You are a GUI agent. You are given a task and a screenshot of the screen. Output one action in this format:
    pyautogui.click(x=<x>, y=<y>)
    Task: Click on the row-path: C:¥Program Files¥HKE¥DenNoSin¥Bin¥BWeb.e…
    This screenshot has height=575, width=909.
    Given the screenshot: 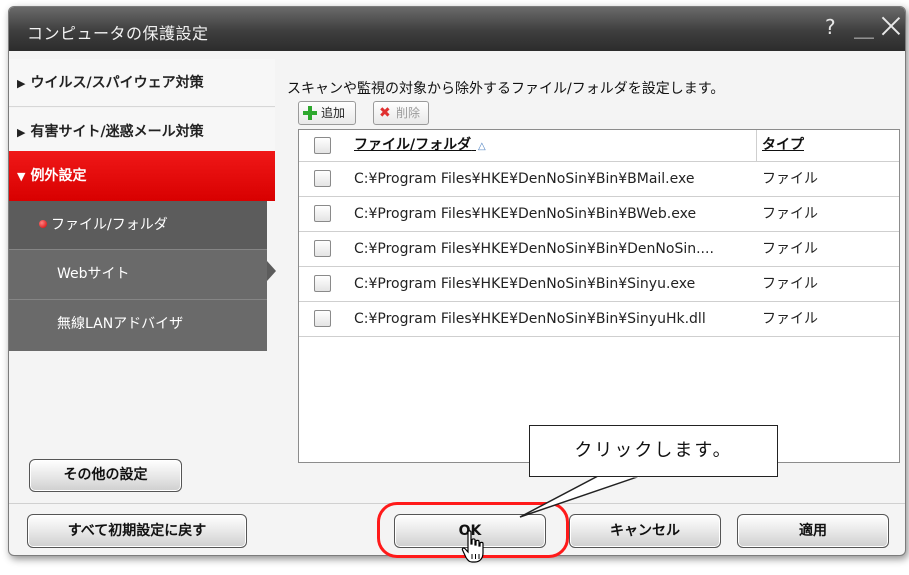 What is the action you would take?
    pyautogui.click(x=525, y=214)
    